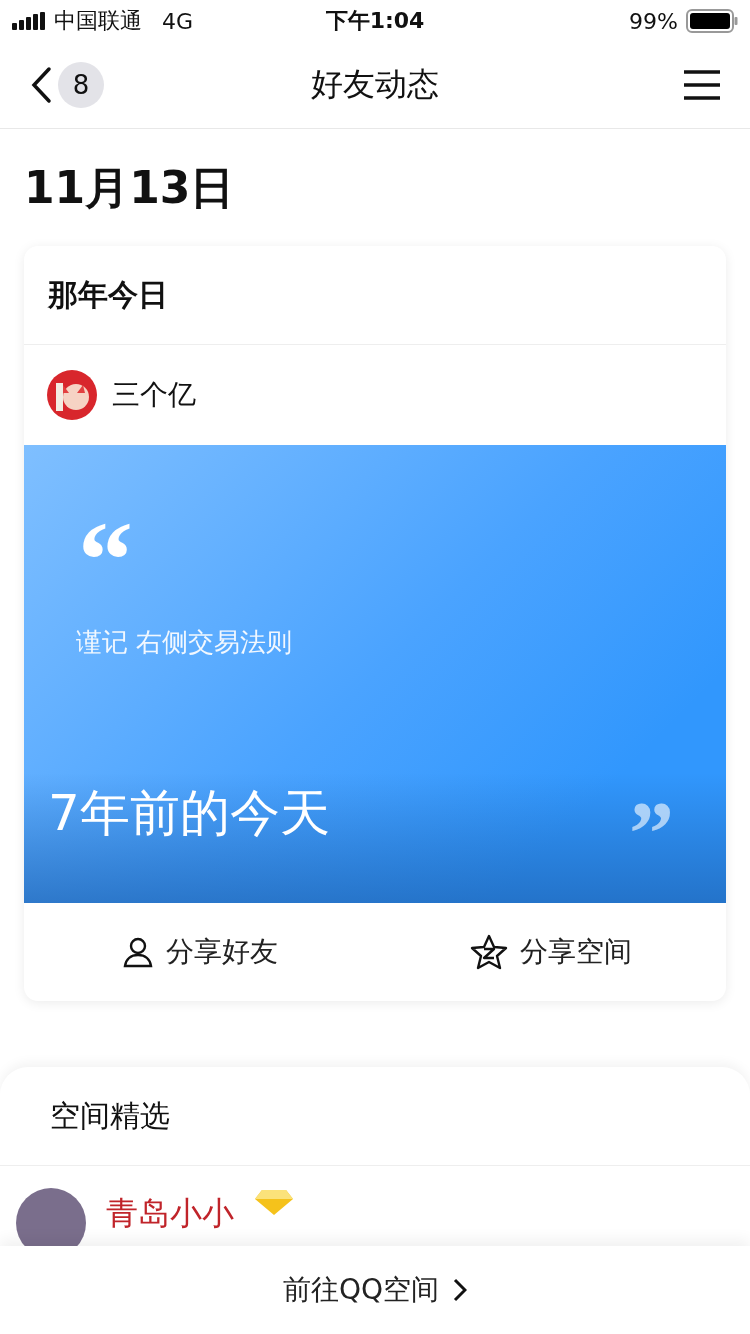 This screenshot has height=1334, width=750. What do you see at coordinates (199, 952) in the screenshot?
I see `share-button: 分享好友` at bounding box center [199, 952].